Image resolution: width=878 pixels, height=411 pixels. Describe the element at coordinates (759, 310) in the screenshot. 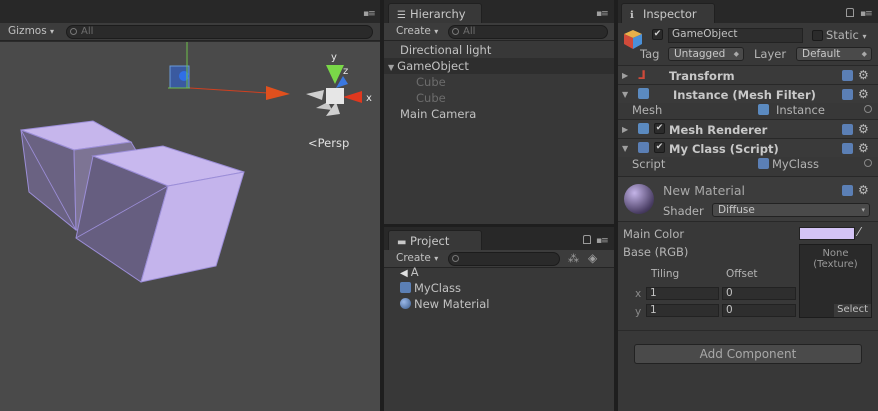

I see `offset-y-field: 0` at that location.